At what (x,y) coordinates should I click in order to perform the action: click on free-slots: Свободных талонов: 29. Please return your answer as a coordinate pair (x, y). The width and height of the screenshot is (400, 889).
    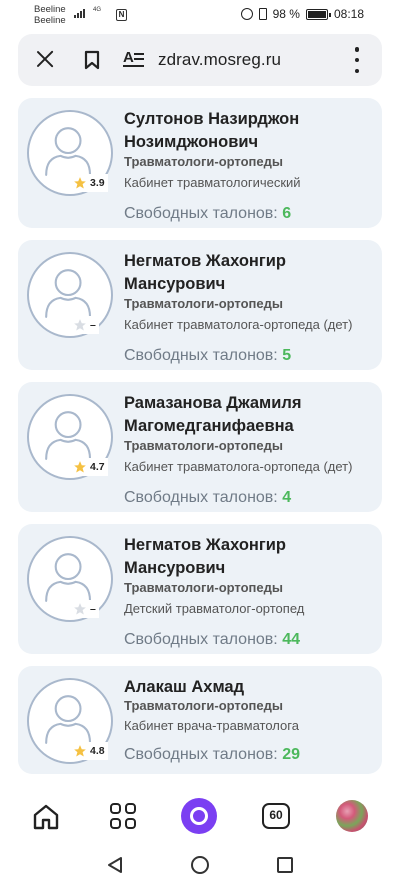
    Looking at the image, I should click on (212, 755).